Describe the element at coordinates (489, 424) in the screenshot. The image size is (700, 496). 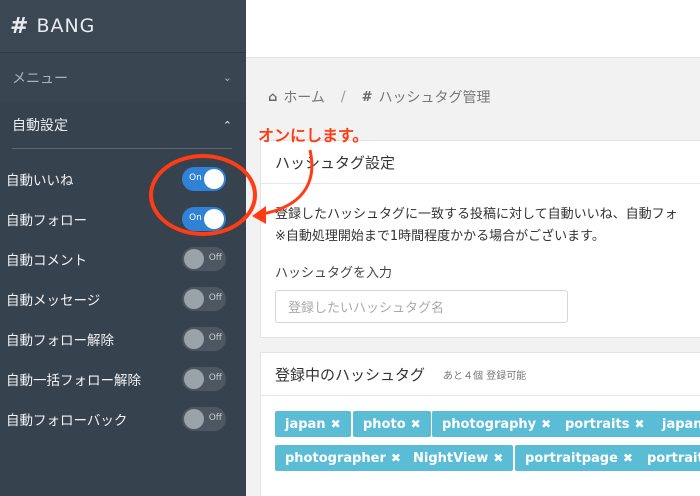
I see `hashtag-chip-label: photography` at that location.